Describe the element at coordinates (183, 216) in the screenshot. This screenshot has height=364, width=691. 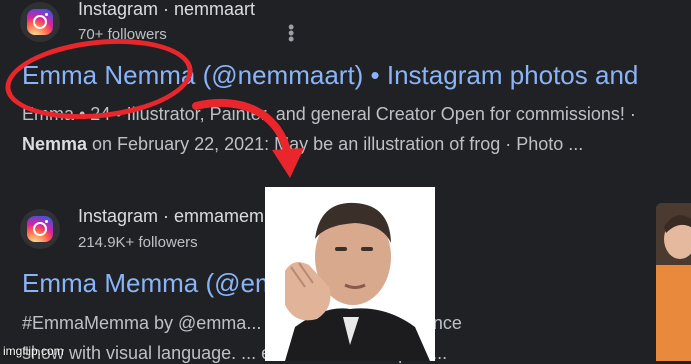
I see `result-site: Instagram · emmamemma` at that location.